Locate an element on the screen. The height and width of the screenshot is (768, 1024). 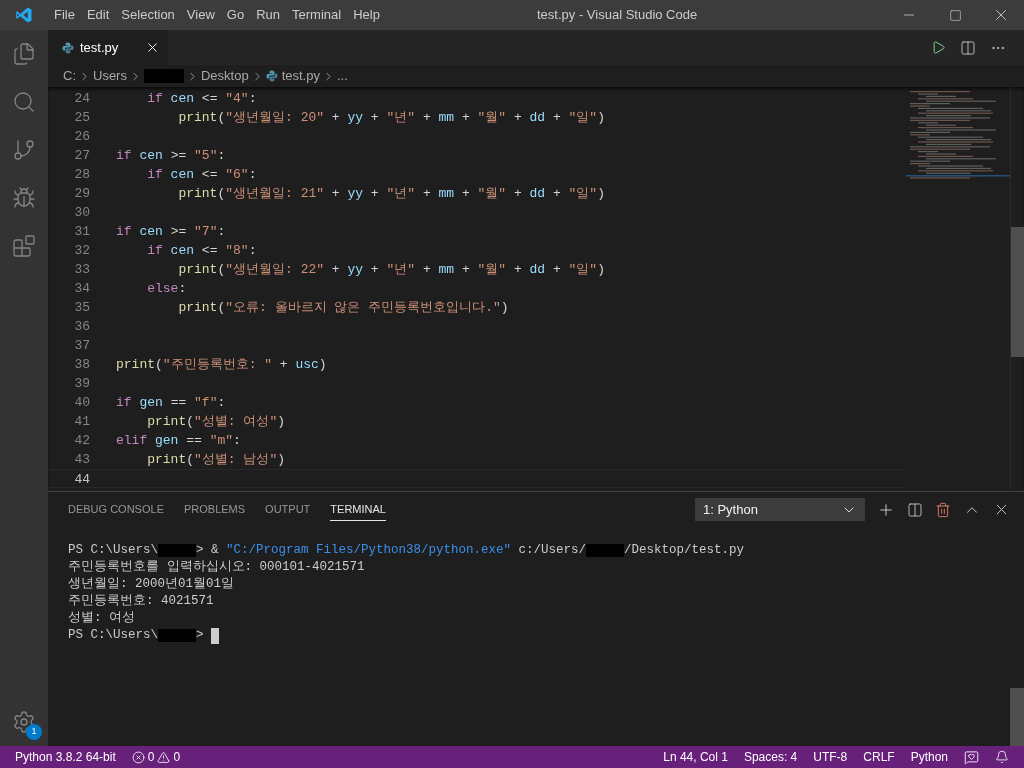
breadcrumb-item: Desktop is located at coordinates (224, 76).